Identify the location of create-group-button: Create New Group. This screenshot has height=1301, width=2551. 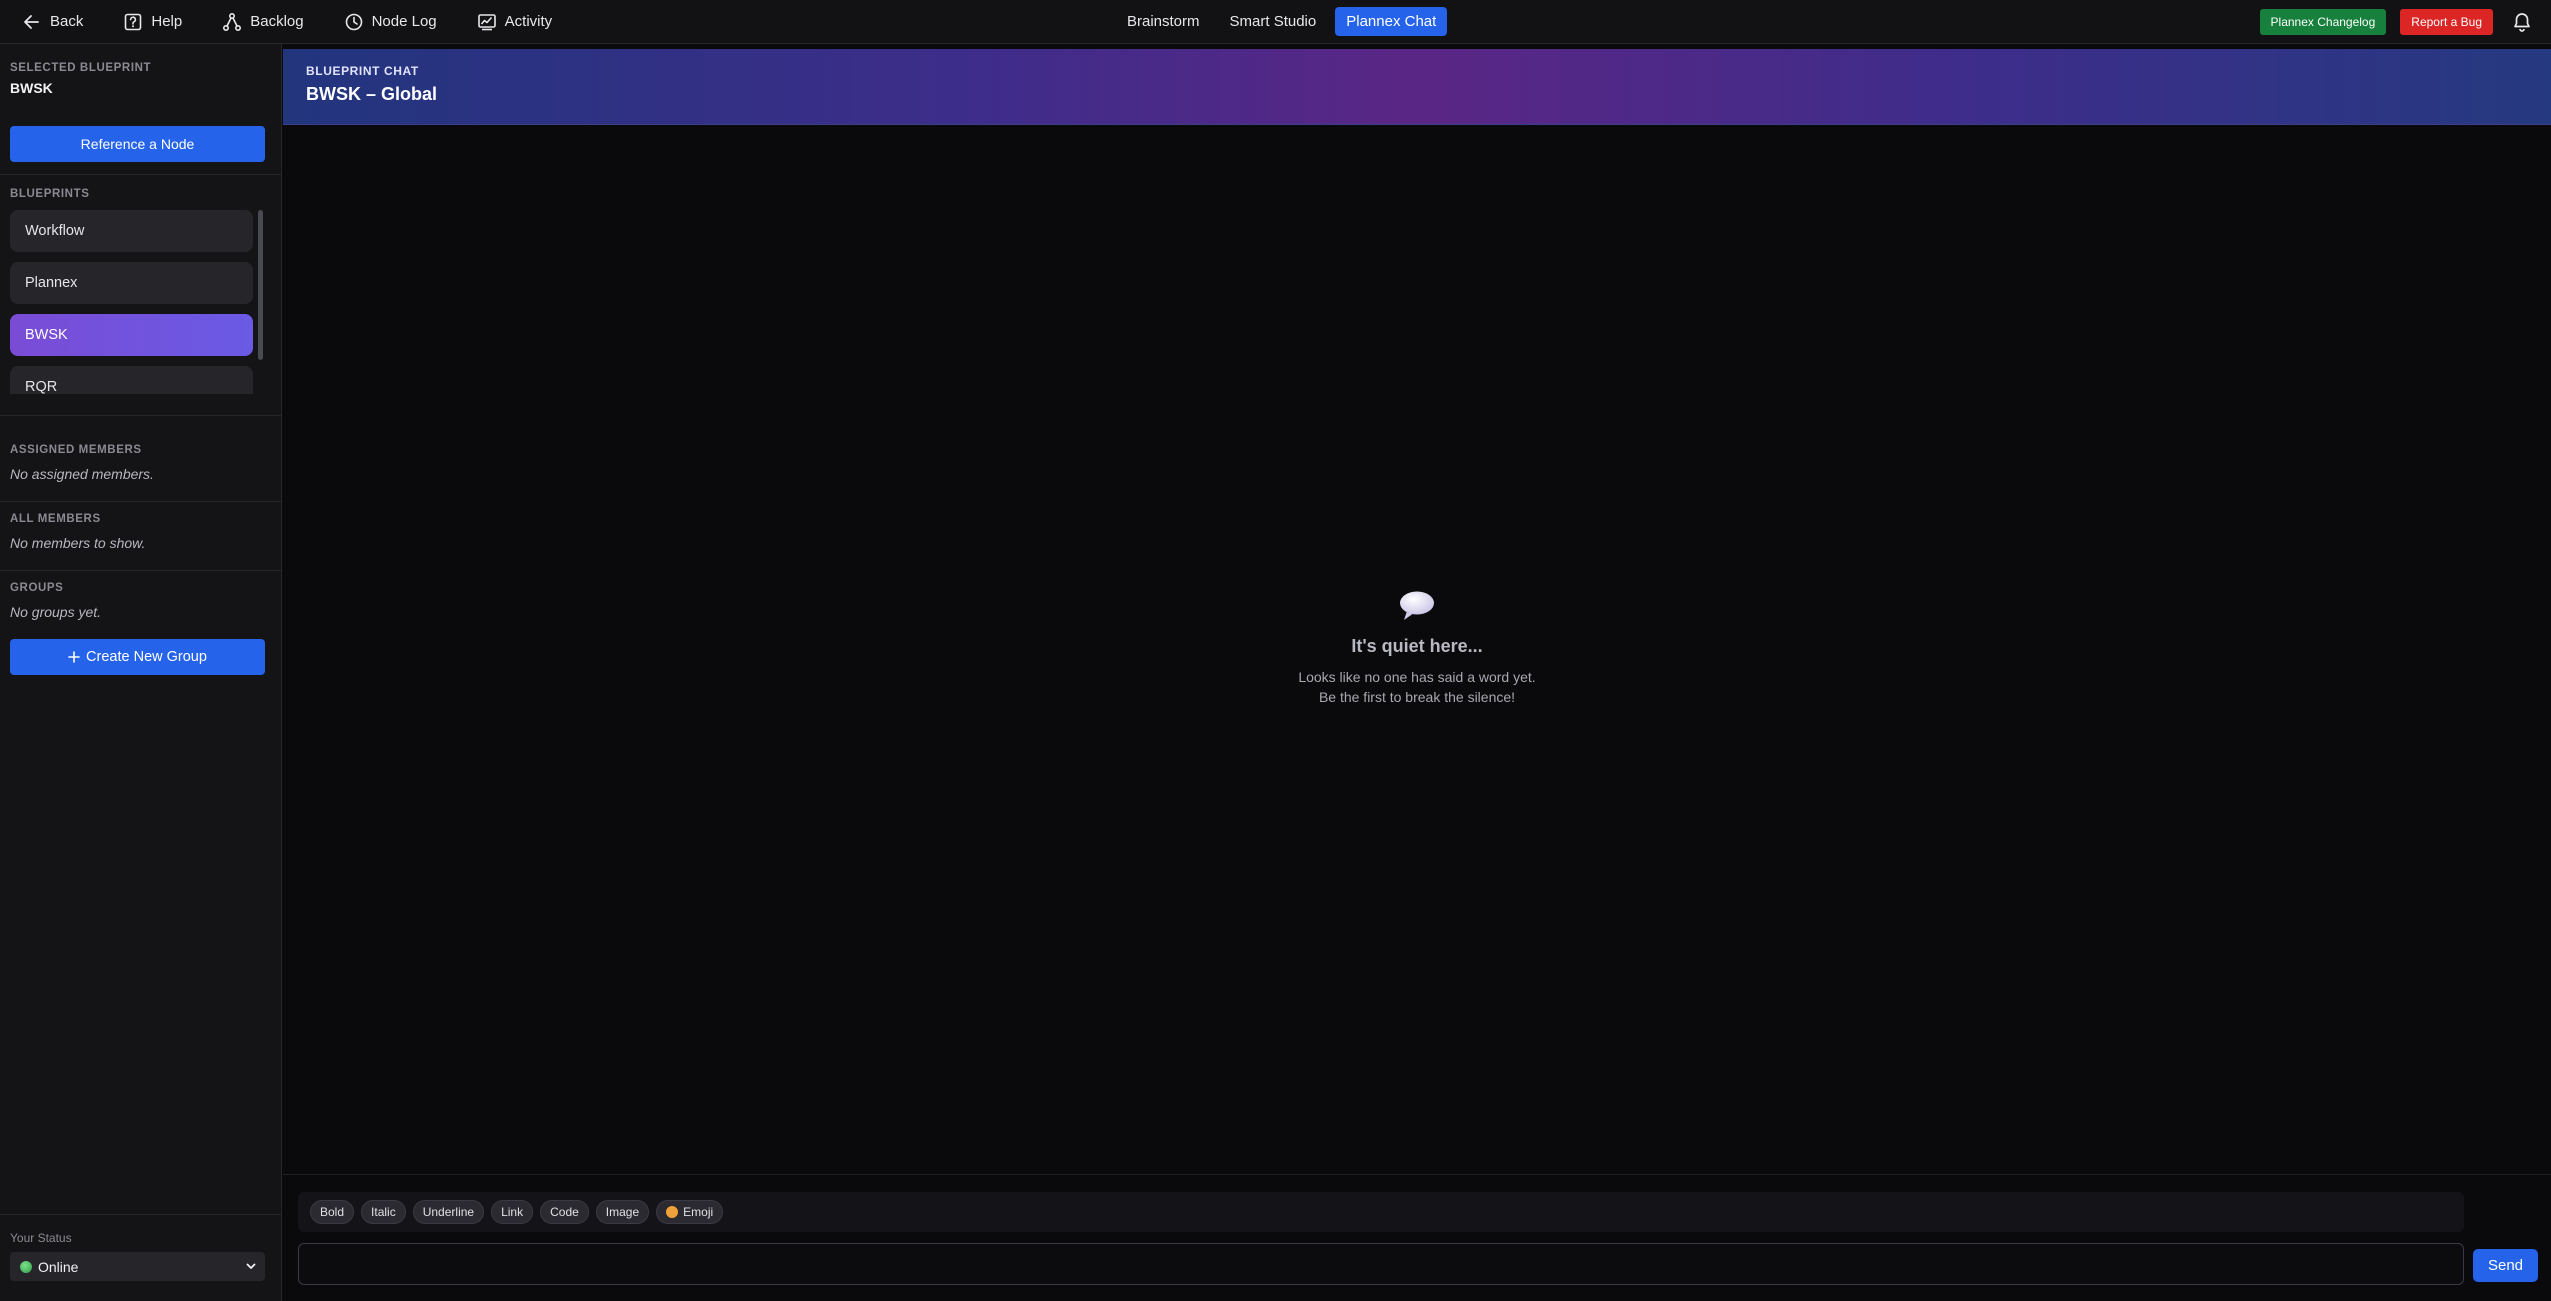
(137, 657).